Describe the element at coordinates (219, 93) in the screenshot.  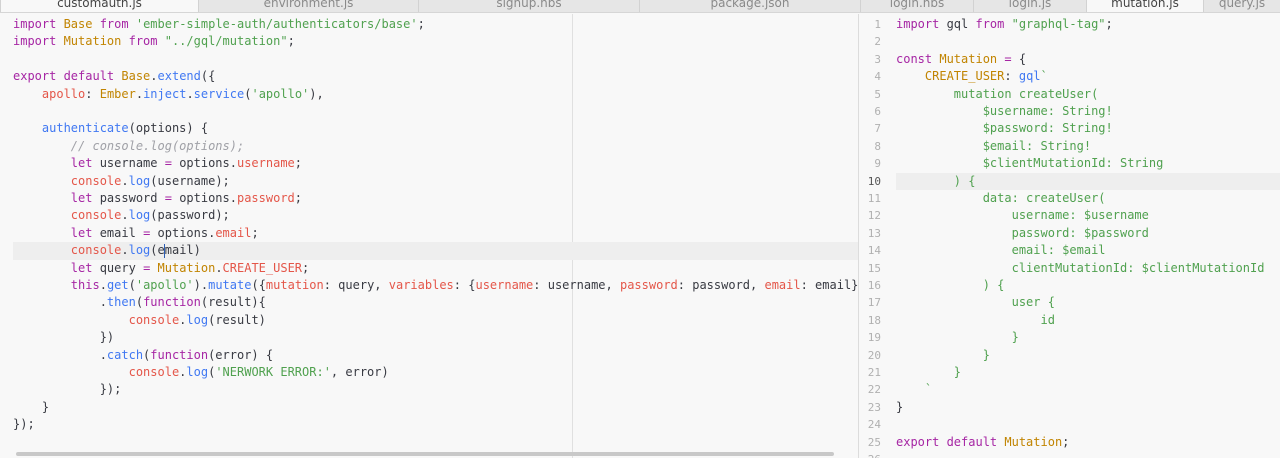
I see `code-token: service` at that location.